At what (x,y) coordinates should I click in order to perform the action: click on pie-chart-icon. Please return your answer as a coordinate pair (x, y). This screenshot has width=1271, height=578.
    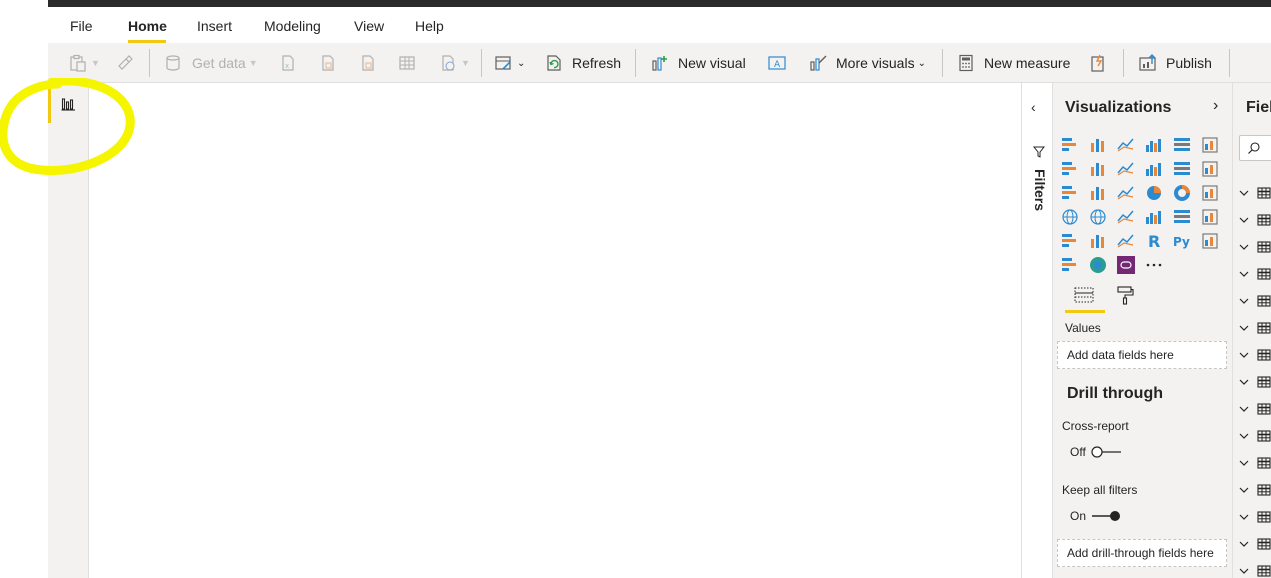
    Looking at the image, I should click on (1154, 193).